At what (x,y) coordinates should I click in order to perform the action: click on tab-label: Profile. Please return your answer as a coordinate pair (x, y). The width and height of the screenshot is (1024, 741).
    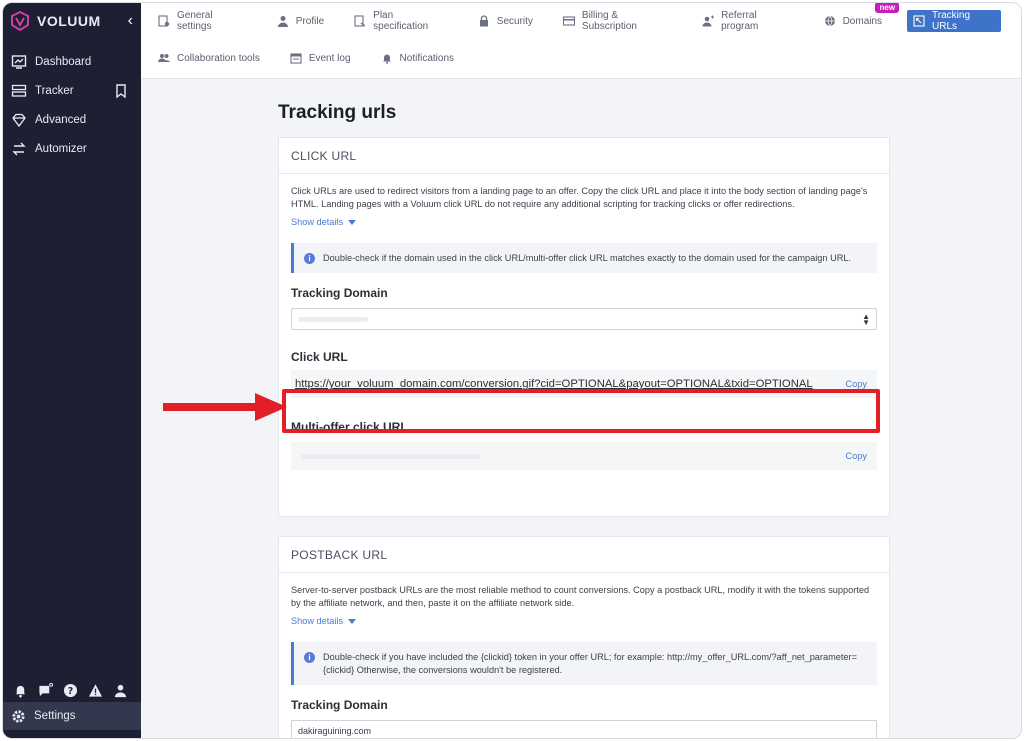
    Looking at the image, I should click on (310, 21).